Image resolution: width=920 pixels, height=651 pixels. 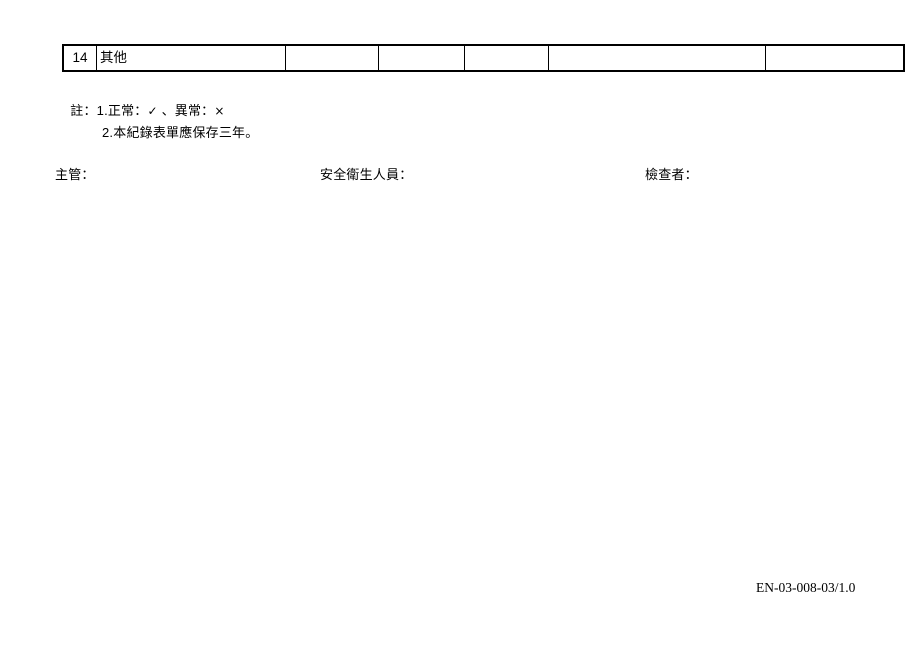 What do you see at coordinates (657, 58) in the screenshot?
I see `row-remark-cell` at bounding box center [657, 58].